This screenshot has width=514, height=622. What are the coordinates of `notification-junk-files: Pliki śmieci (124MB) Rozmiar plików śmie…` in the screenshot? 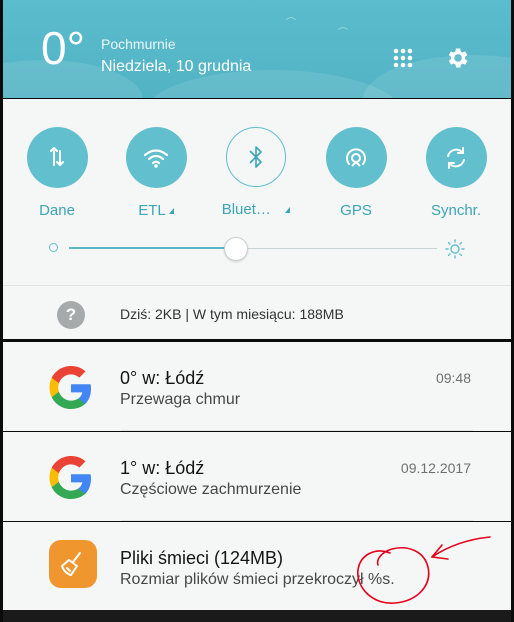 It's located at (257, 566).